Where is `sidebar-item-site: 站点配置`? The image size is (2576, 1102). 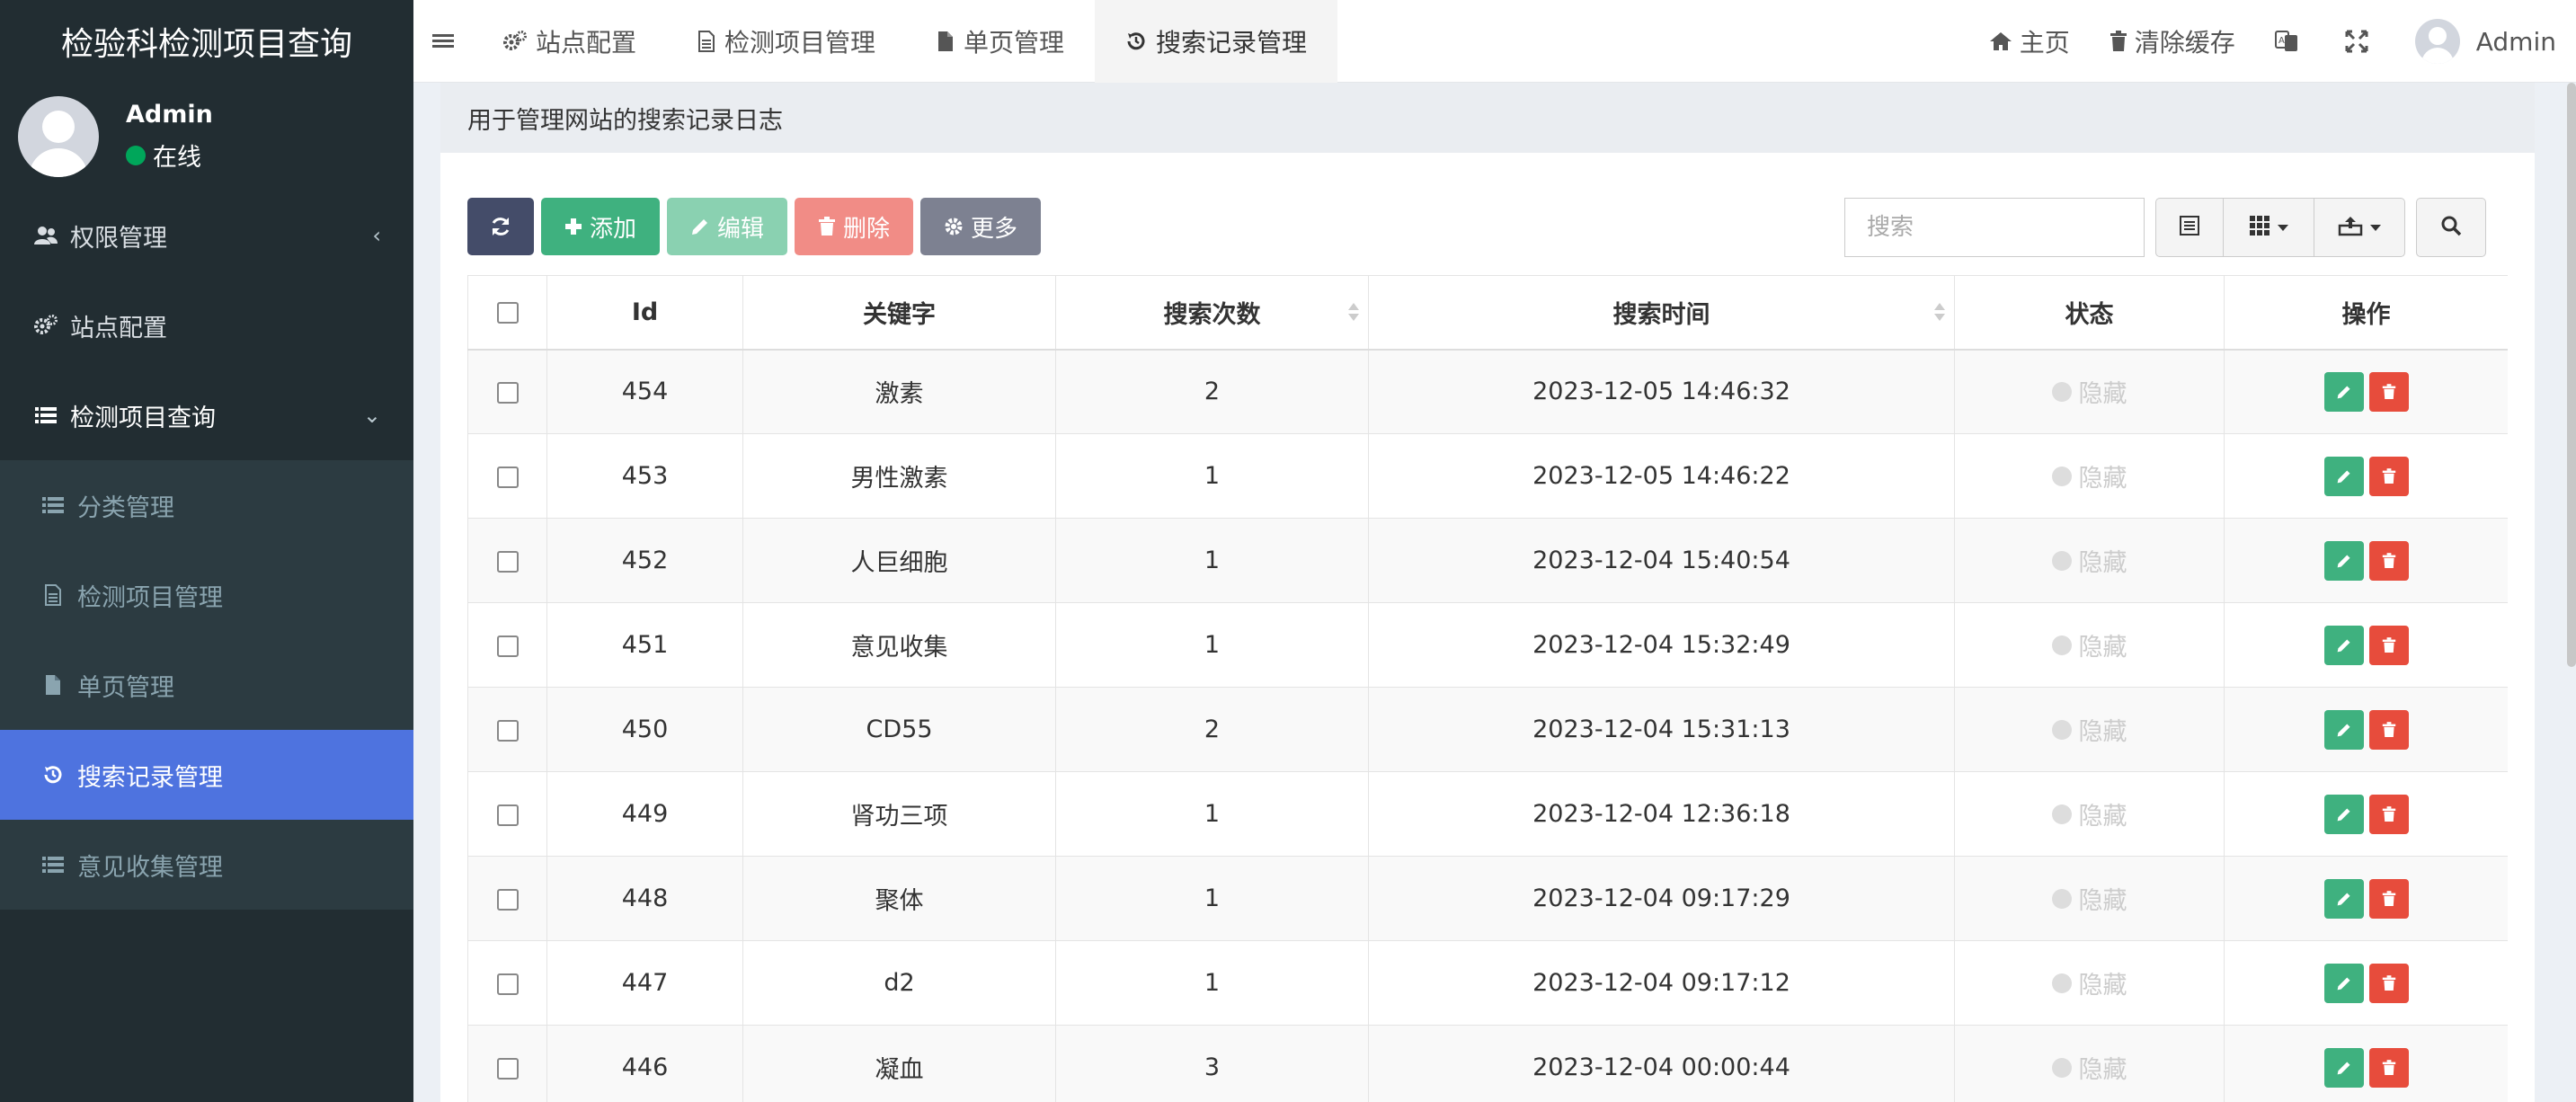 sidebar-item-site: 站点配置 is located at coordinates (206, 325).